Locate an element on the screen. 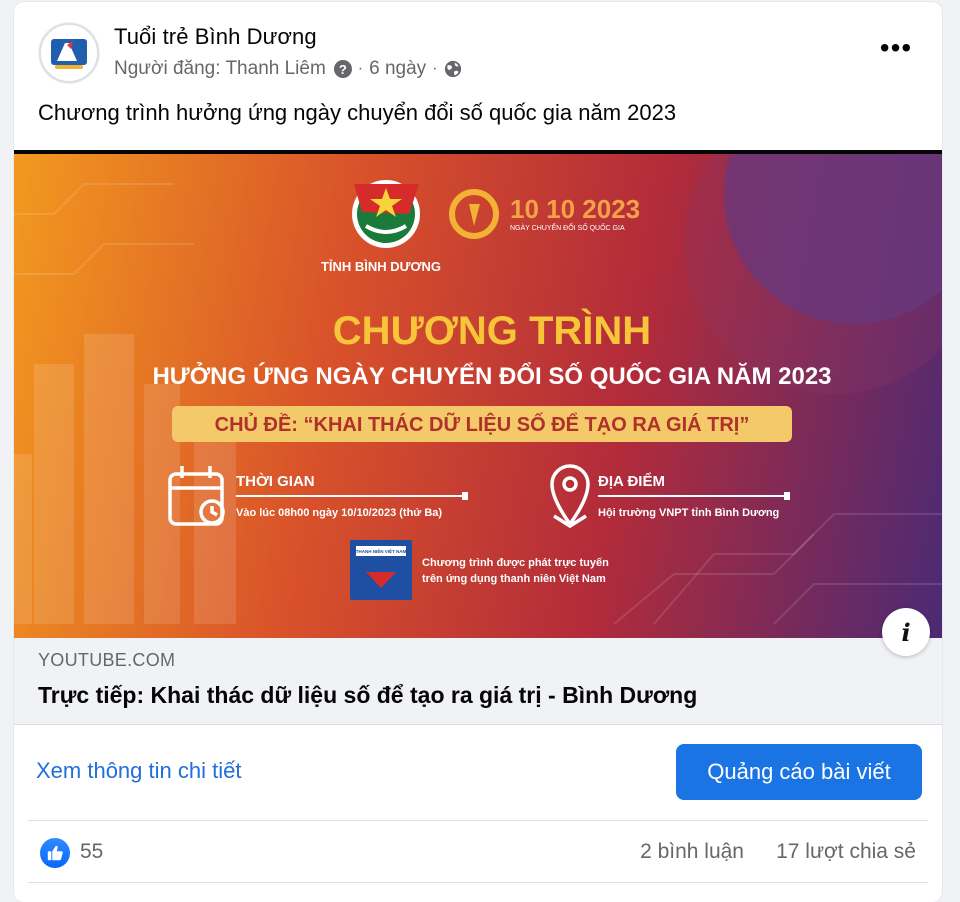 This screenshot has height=902, width=960. place-label: ĐỊA ĐIỂM is located at coordinates (631, 481).